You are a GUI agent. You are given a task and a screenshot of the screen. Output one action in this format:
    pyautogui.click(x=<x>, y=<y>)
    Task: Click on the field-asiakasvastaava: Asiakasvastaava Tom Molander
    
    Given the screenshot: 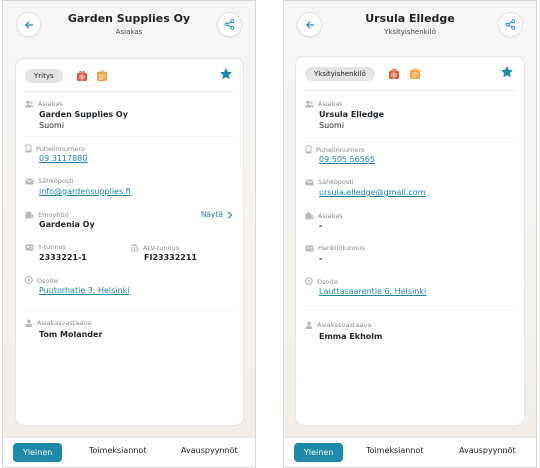 What is the action you would take?
    pyautogui.click(x=129, y=330)
    